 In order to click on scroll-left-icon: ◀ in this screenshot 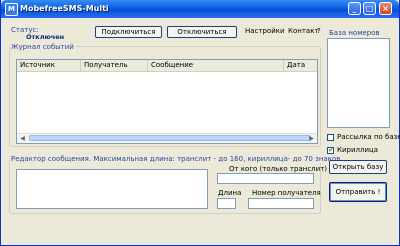, I will do `click(22, 138)`.